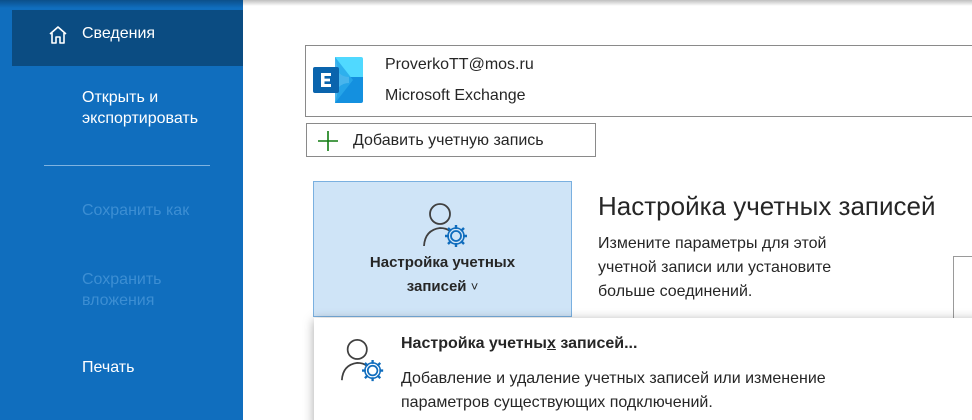 The width and height of the screenshot is (972, 420). I want to click on section-description-line3: больше соединений., so click(675, 291).